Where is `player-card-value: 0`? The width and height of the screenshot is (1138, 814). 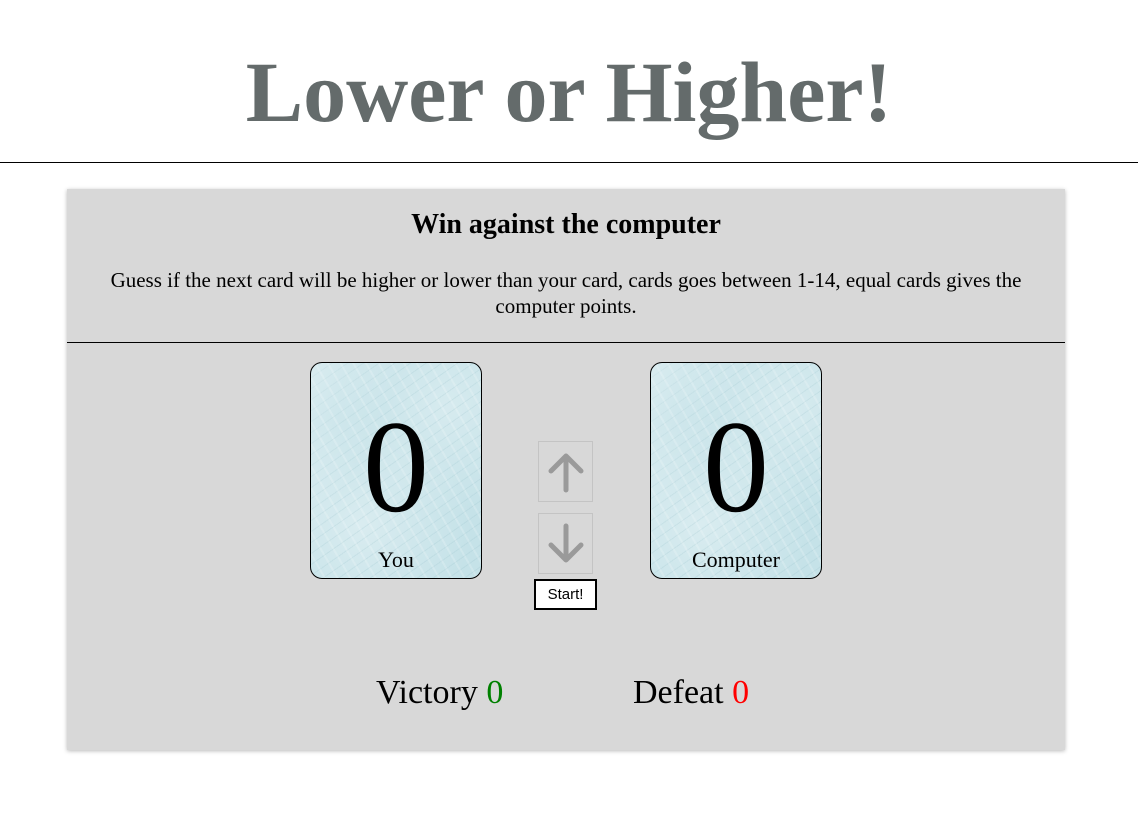
player-card-value: 0 is located at coordinates (396, 466).